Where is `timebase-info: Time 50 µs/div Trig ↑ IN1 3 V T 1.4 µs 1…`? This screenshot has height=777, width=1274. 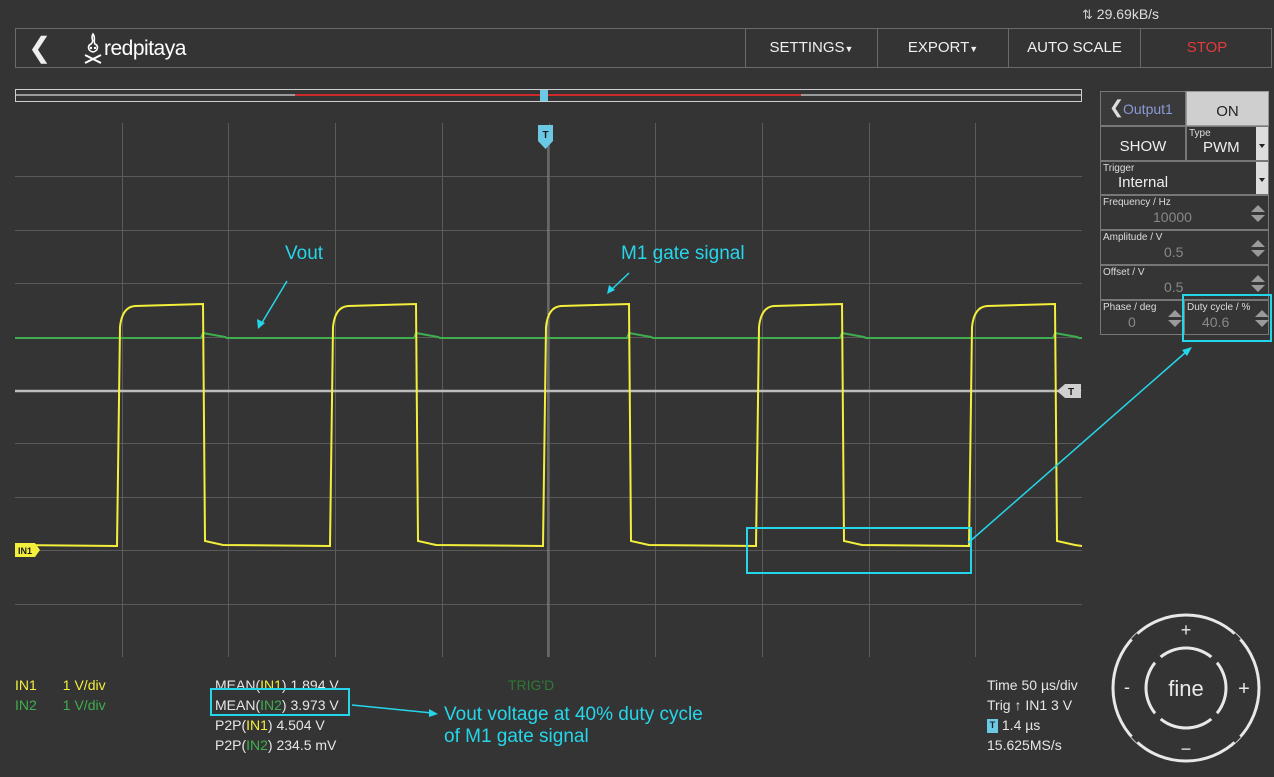 timebase-info: Time 50 µs/div Trig ↑ IN1 3 V T 1.4 µs 1… is located at coordinates (1032, 715).